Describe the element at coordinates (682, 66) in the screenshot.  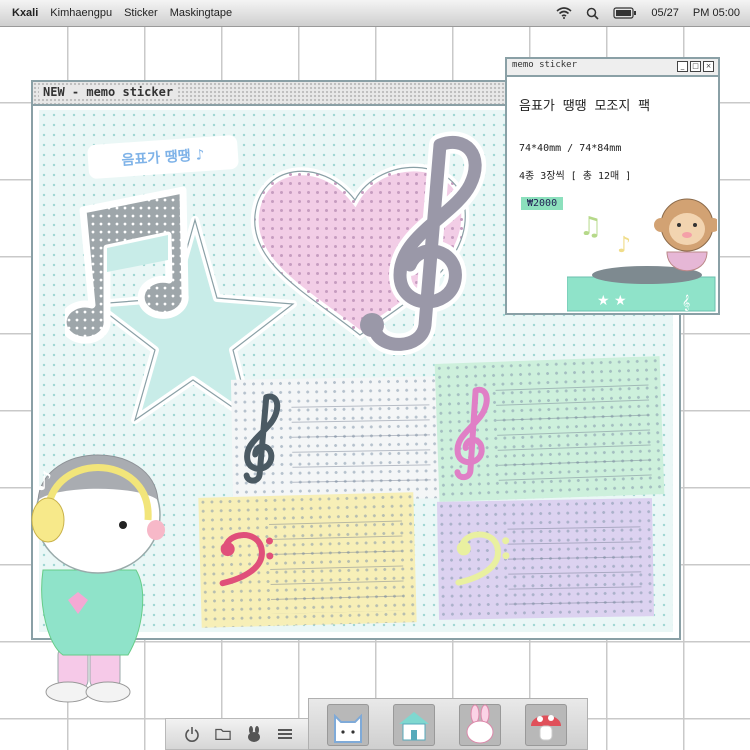
I see `minimize-icon: _` at that location.